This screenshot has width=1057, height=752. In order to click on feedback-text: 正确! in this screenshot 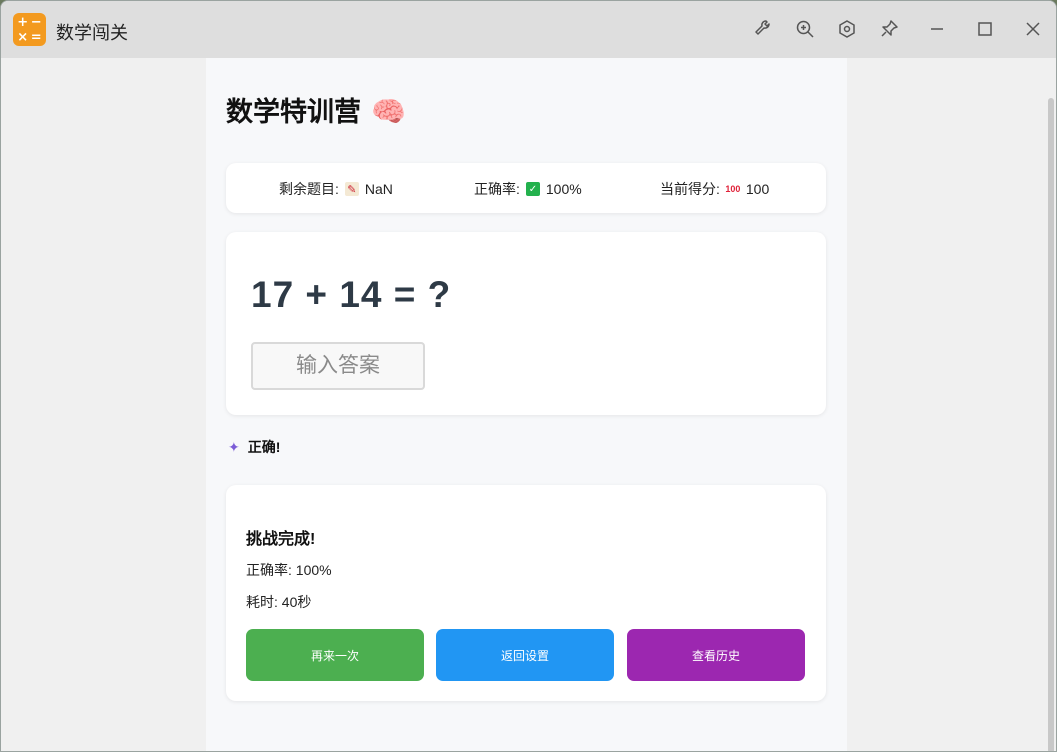, I will do `click(264, 447)`.